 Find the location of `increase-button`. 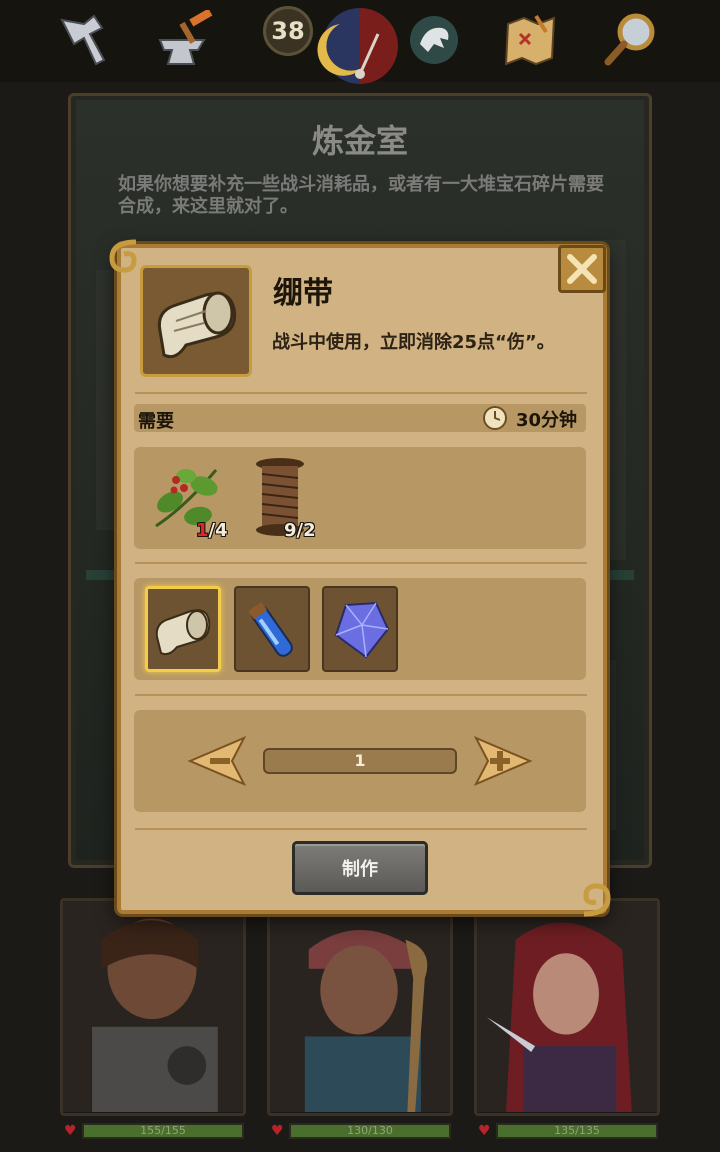

increase-button is located at coordinates (503, 761).